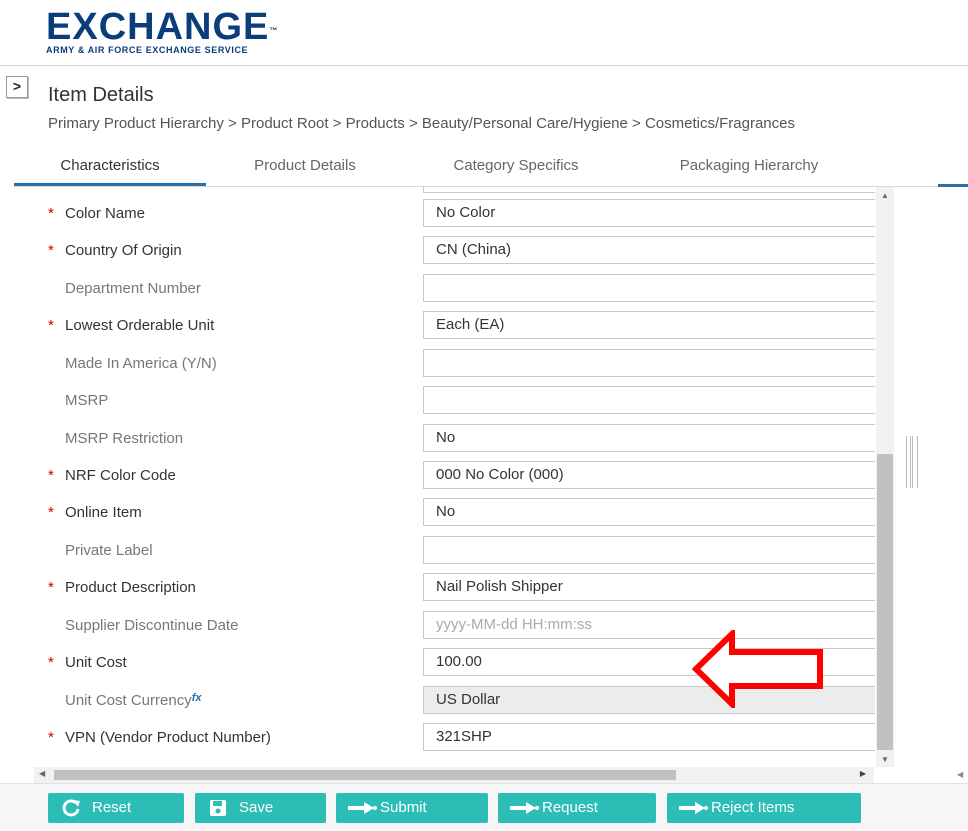 The width and height of the screenshot is (968, 831). What do you see at coordinates (130, 587) in the screenshot?
I see `field-label: Product Description` at bounding box center [130, 587].